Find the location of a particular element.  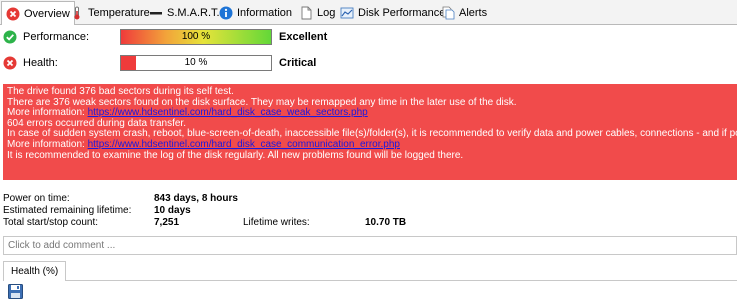

tab-label: Information is located at coordinates (265, 13).